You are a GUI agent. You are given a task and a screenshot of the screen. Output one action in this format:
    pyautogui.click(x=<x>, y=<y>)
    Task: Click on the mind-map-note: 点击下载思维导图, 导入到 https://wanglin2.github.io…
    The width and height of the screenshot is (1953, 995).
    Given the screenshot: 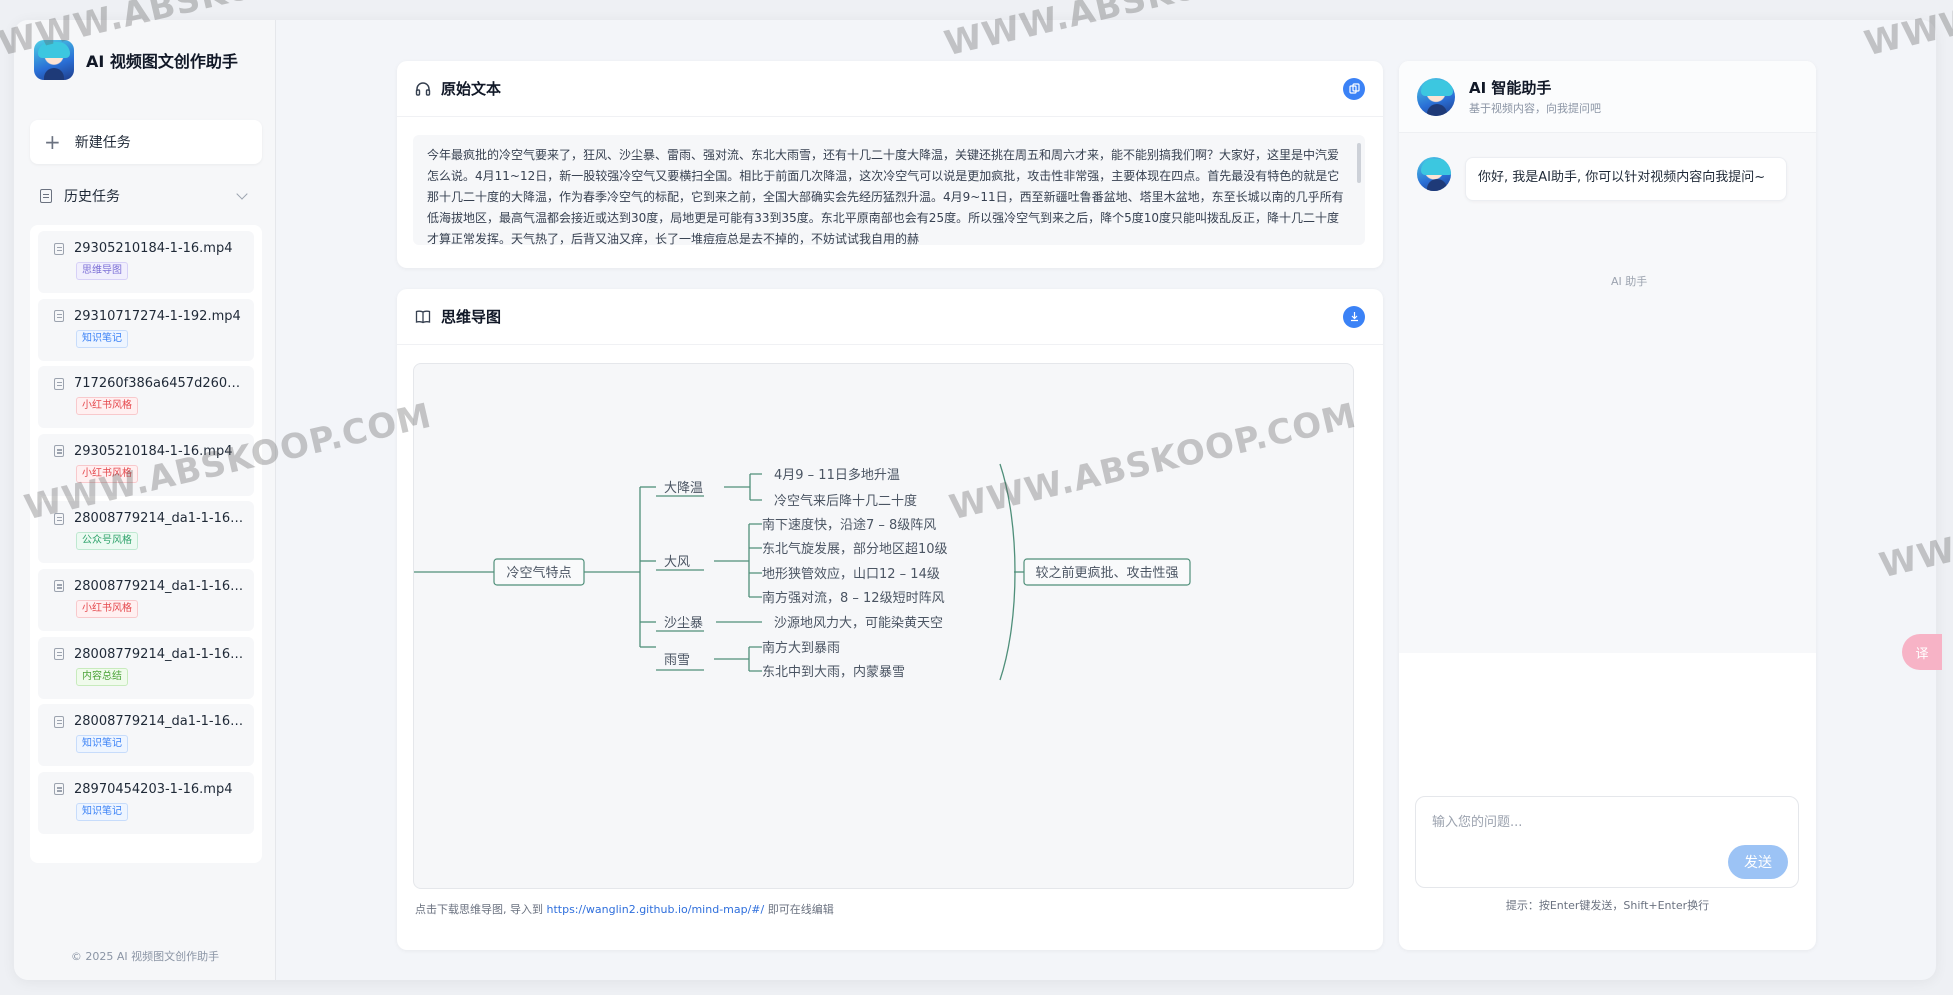 What is the action you would take?
    pyautogui.click(x=624, y=909)
    